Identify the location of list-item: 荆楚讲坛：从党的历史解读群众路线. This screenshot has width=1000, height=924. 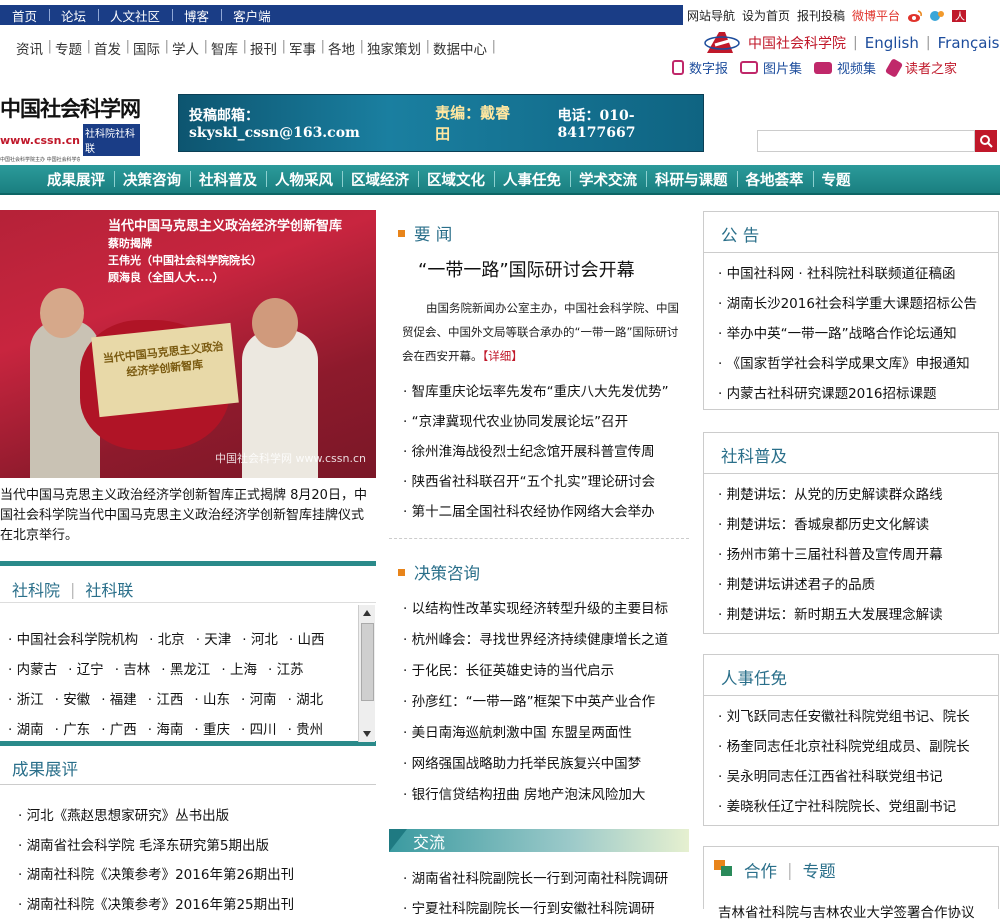
(830, 495).